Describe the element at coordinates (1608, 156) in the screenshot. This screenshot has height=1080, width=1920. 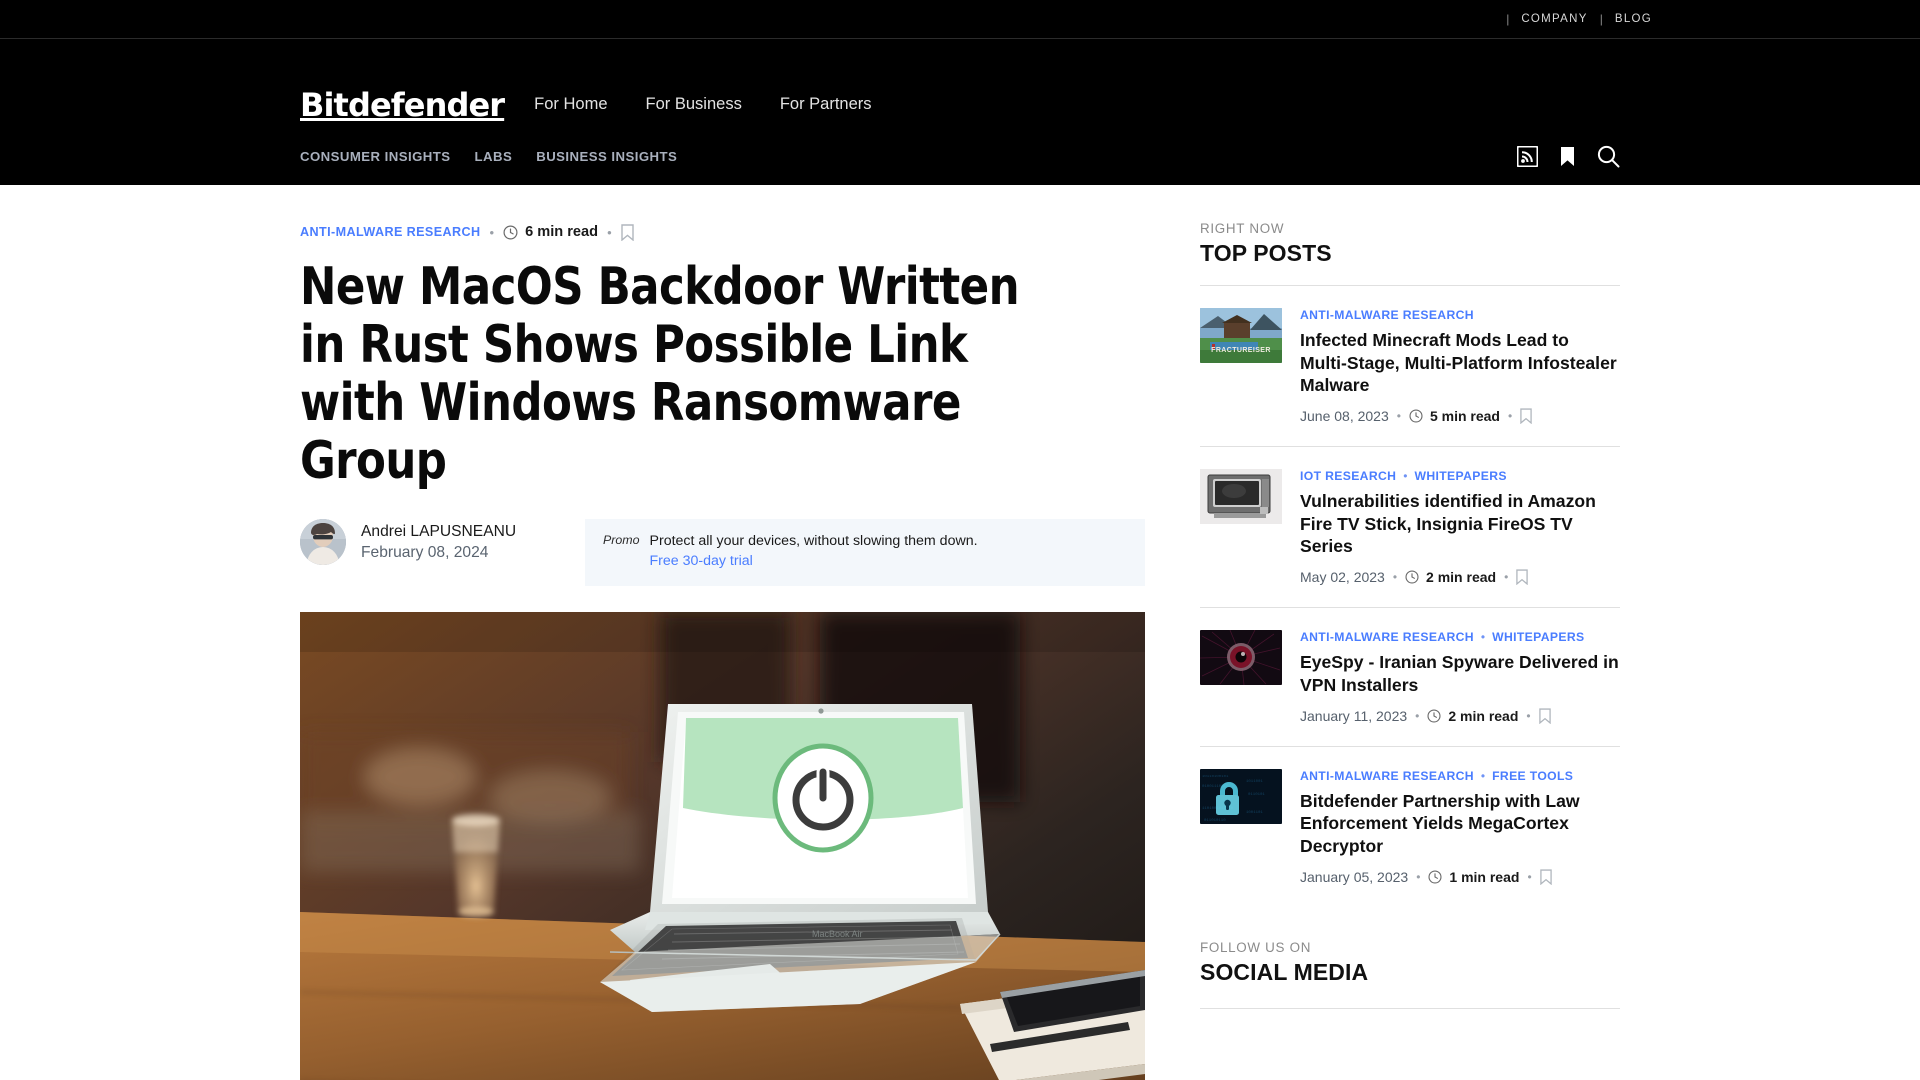
I see `search-icon` at that location.